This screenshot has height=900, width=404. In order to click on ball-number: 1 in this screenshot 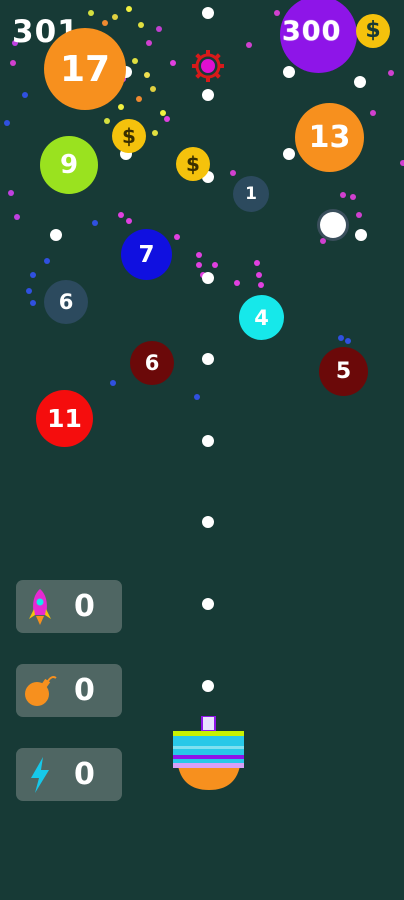, I will do `click(251, 194)`.